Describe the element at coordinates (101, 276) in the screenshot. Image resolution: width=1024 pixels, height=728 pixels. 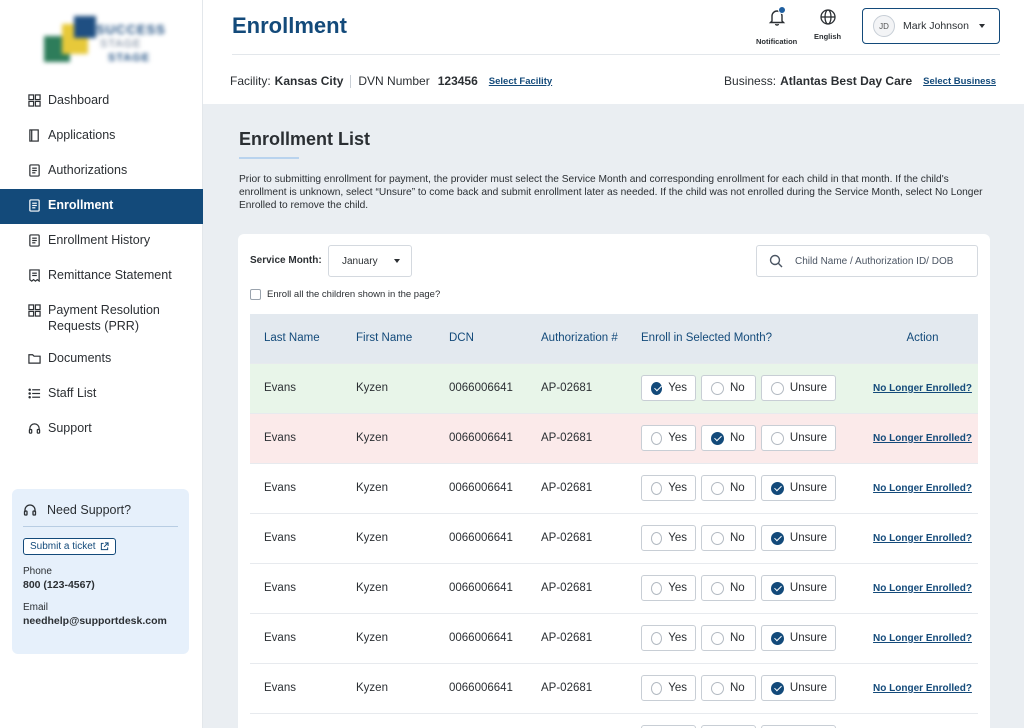
I see `sidebar-item-remittance-statement: Remittance Statement` at that location.